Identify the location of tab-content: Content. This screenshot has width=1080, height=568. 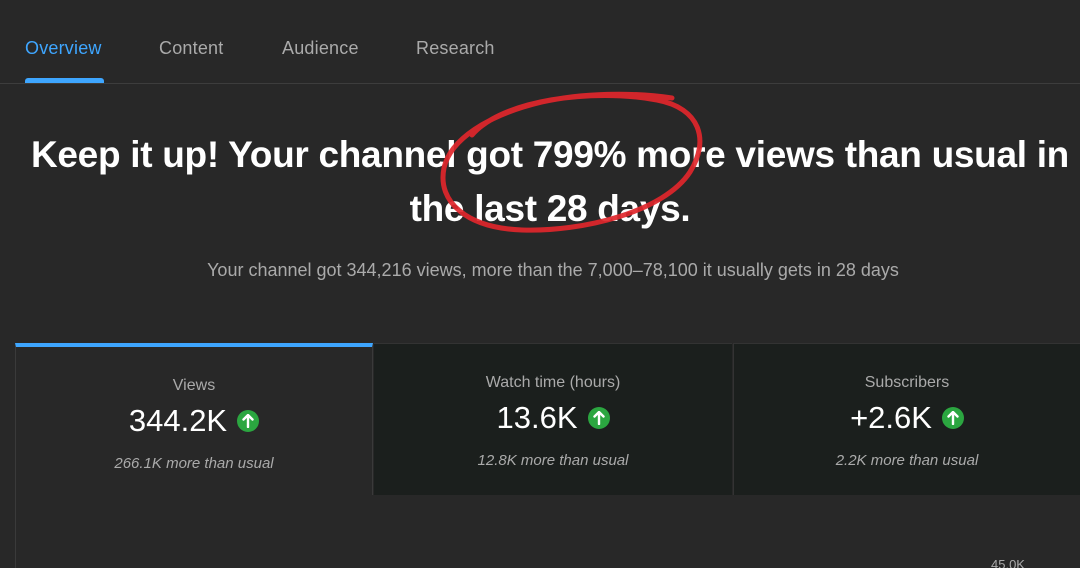
(191, 48).